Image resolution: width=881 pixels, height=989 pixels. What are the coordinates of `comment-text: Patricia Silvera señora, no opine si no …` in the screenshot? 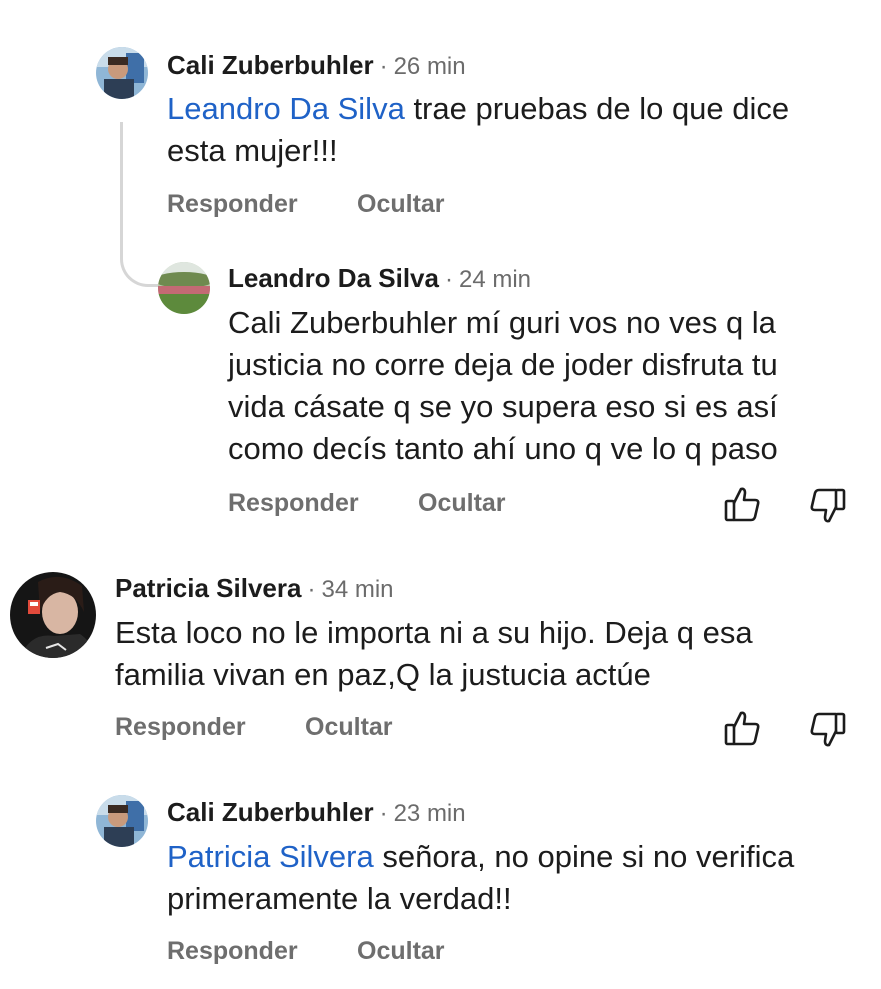 It's located at (517, 878).